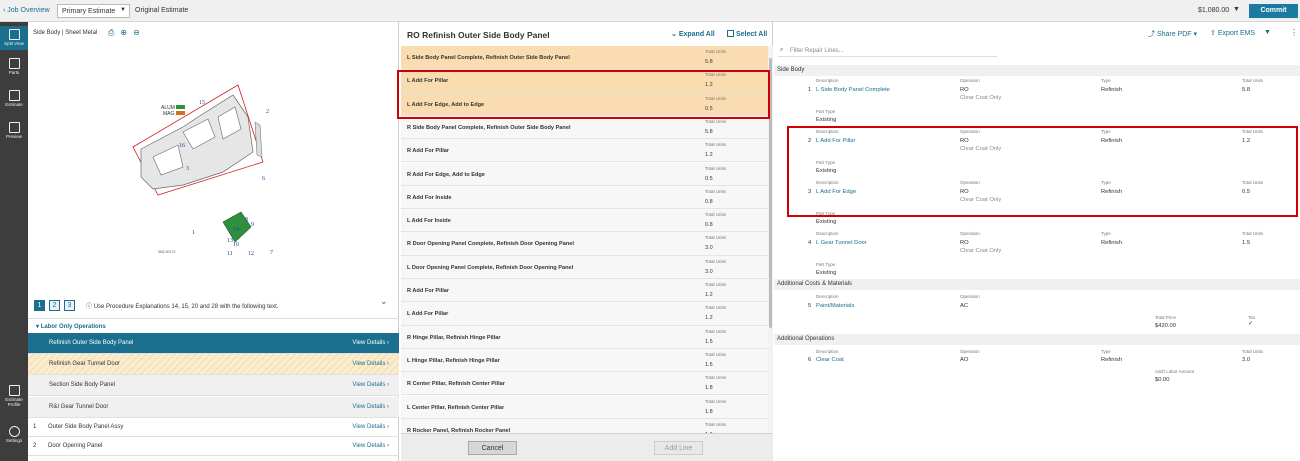 Image resolution: width=1300 pixels, height=461 pixels. I want to click on callout-10: 10, so click(236, 245).